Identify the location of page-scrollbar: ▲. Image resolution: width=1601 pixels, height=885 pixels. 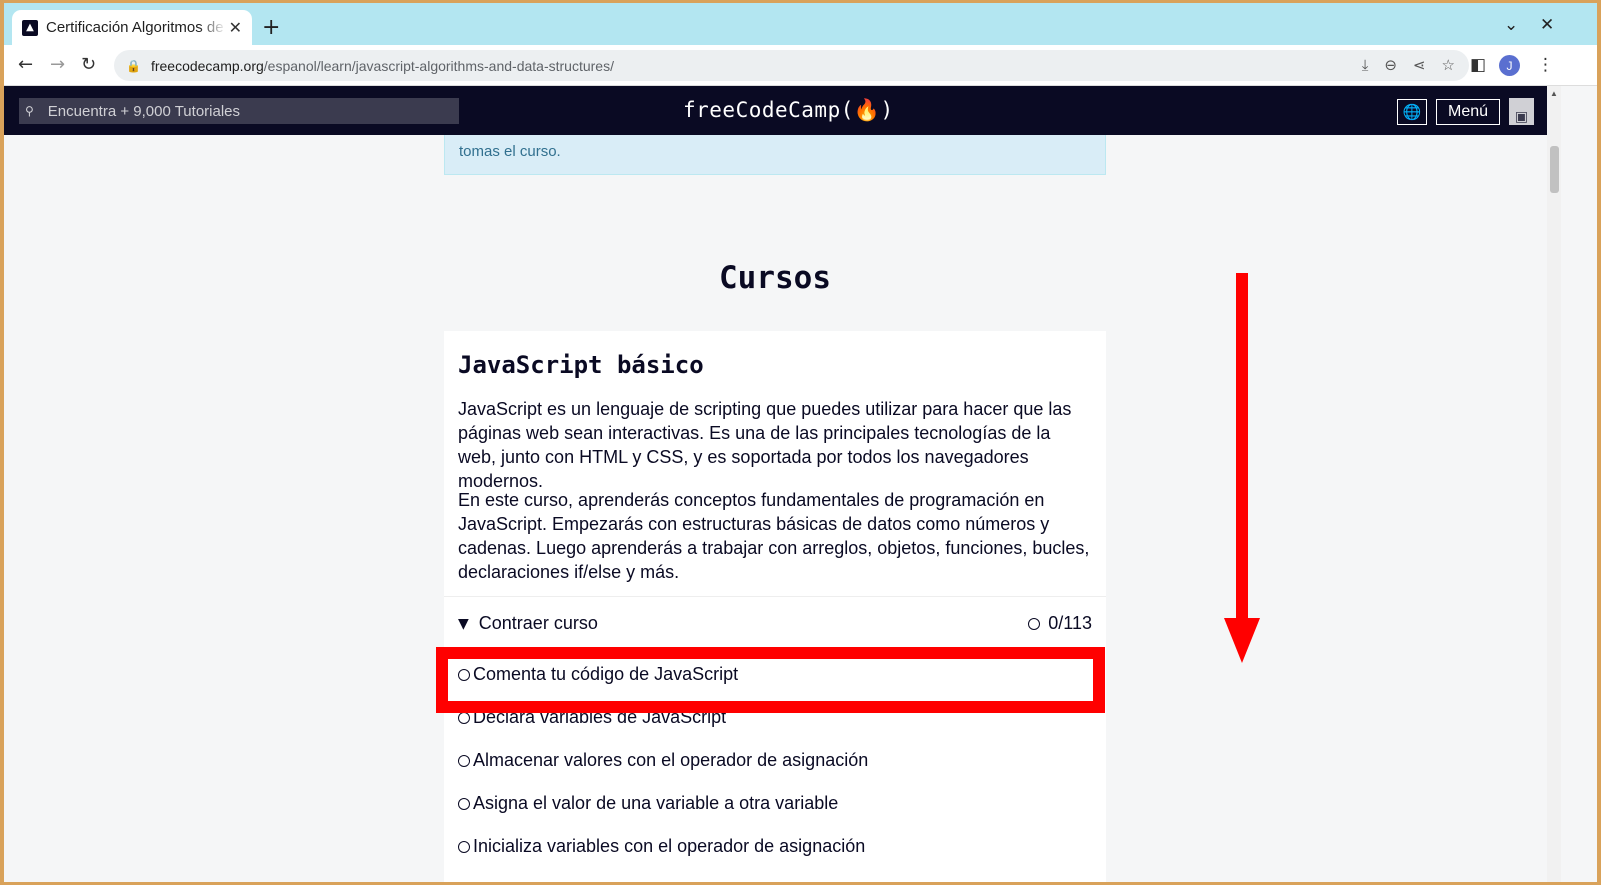
(1554, 484).